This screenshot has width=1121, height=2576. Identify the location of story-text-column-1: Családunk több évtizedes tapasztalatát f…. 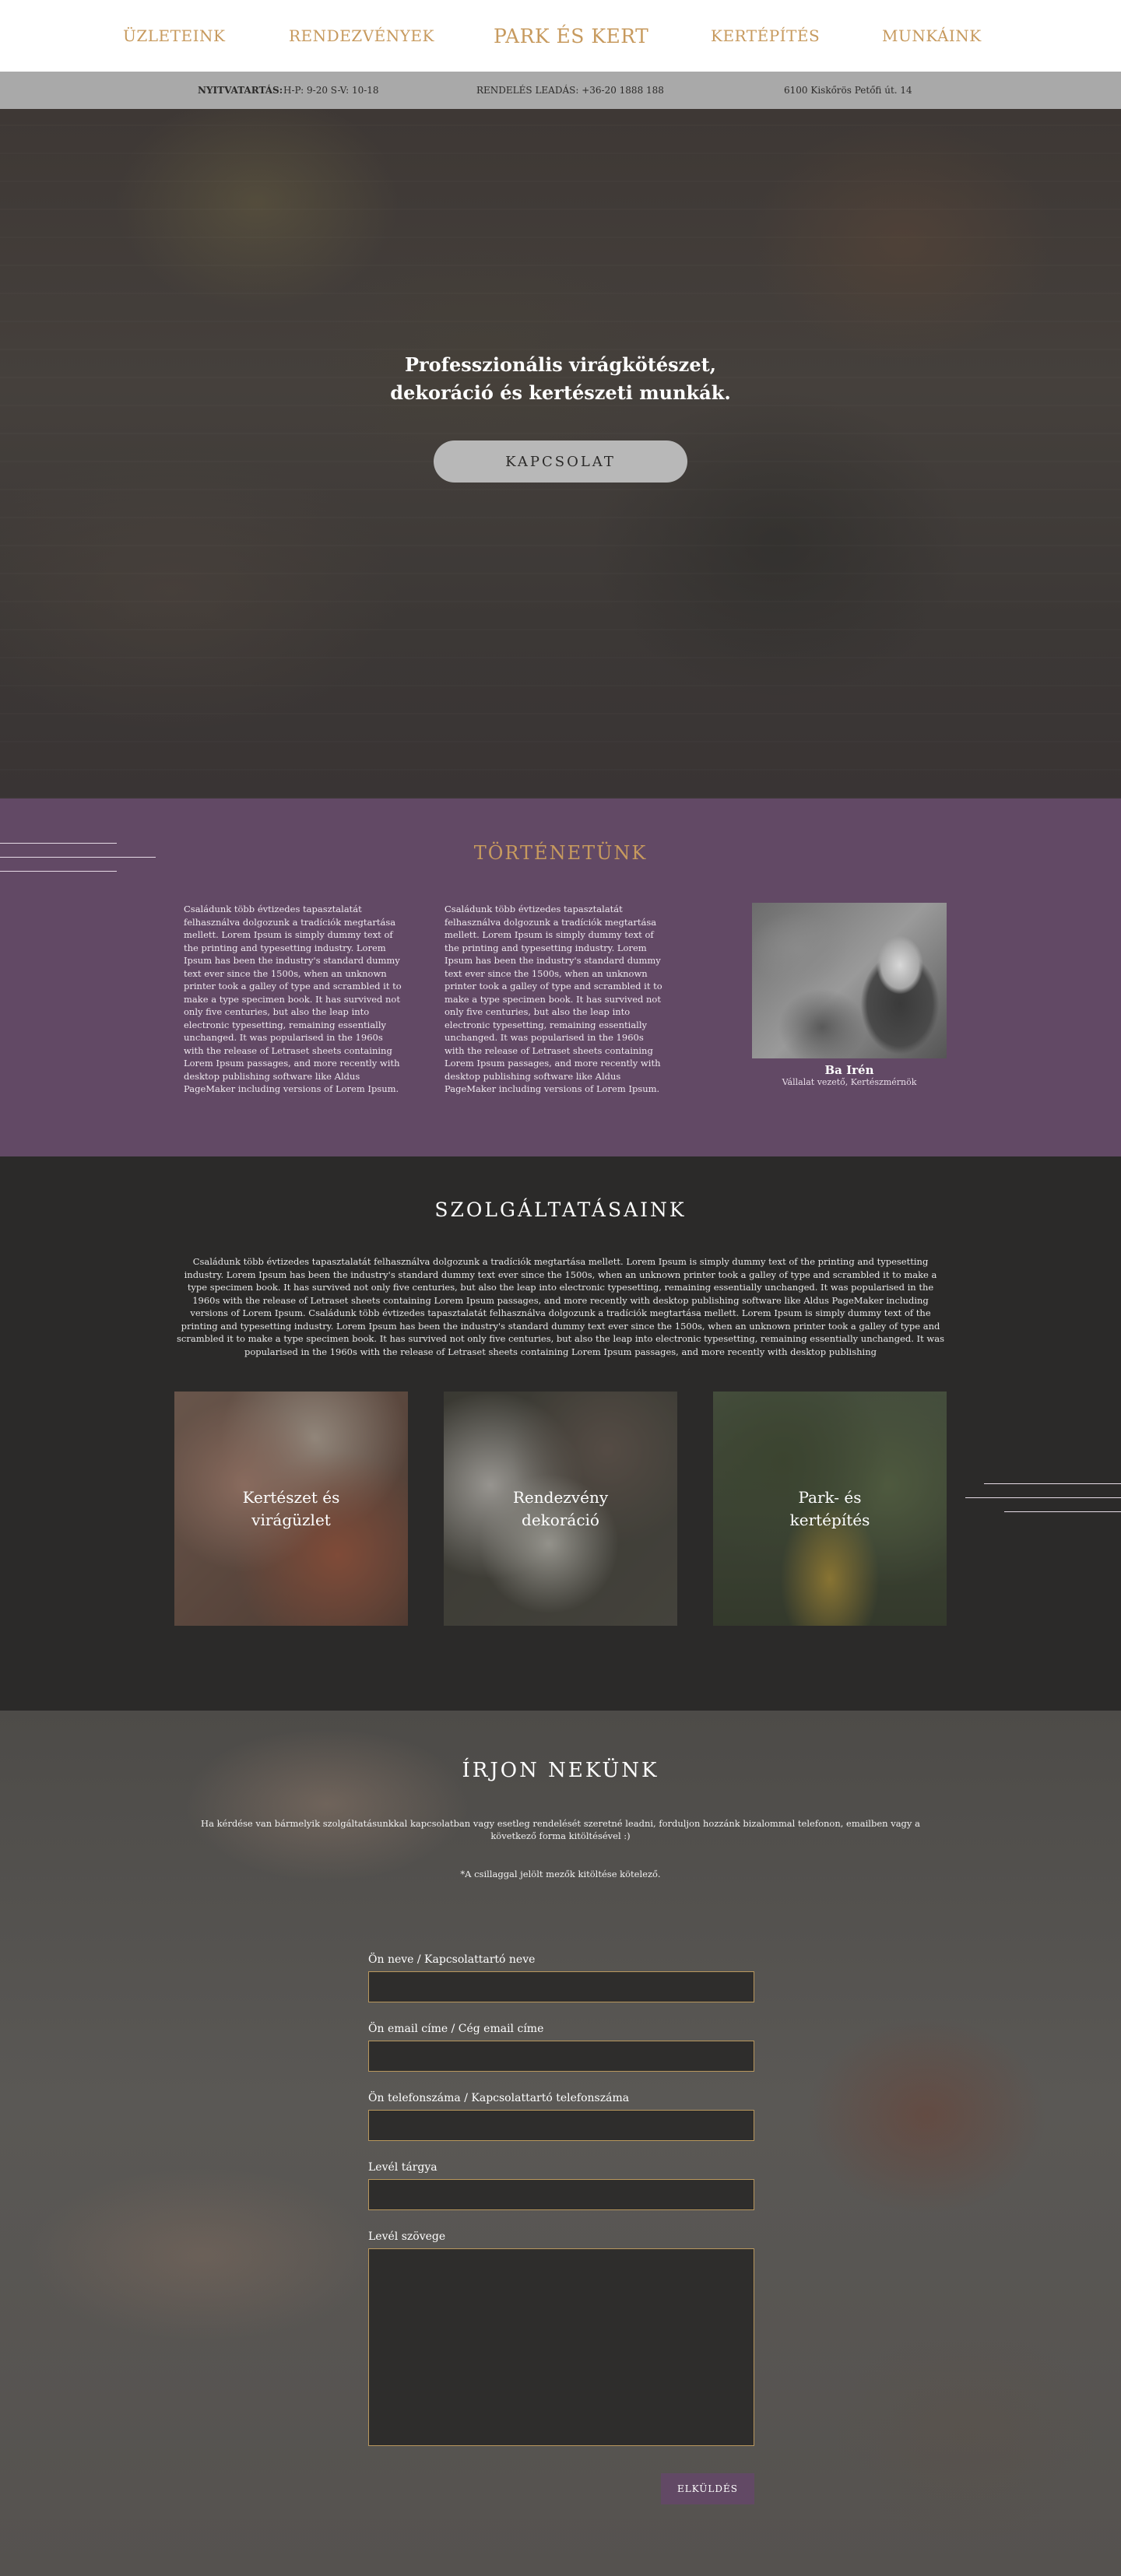
(293, 999).